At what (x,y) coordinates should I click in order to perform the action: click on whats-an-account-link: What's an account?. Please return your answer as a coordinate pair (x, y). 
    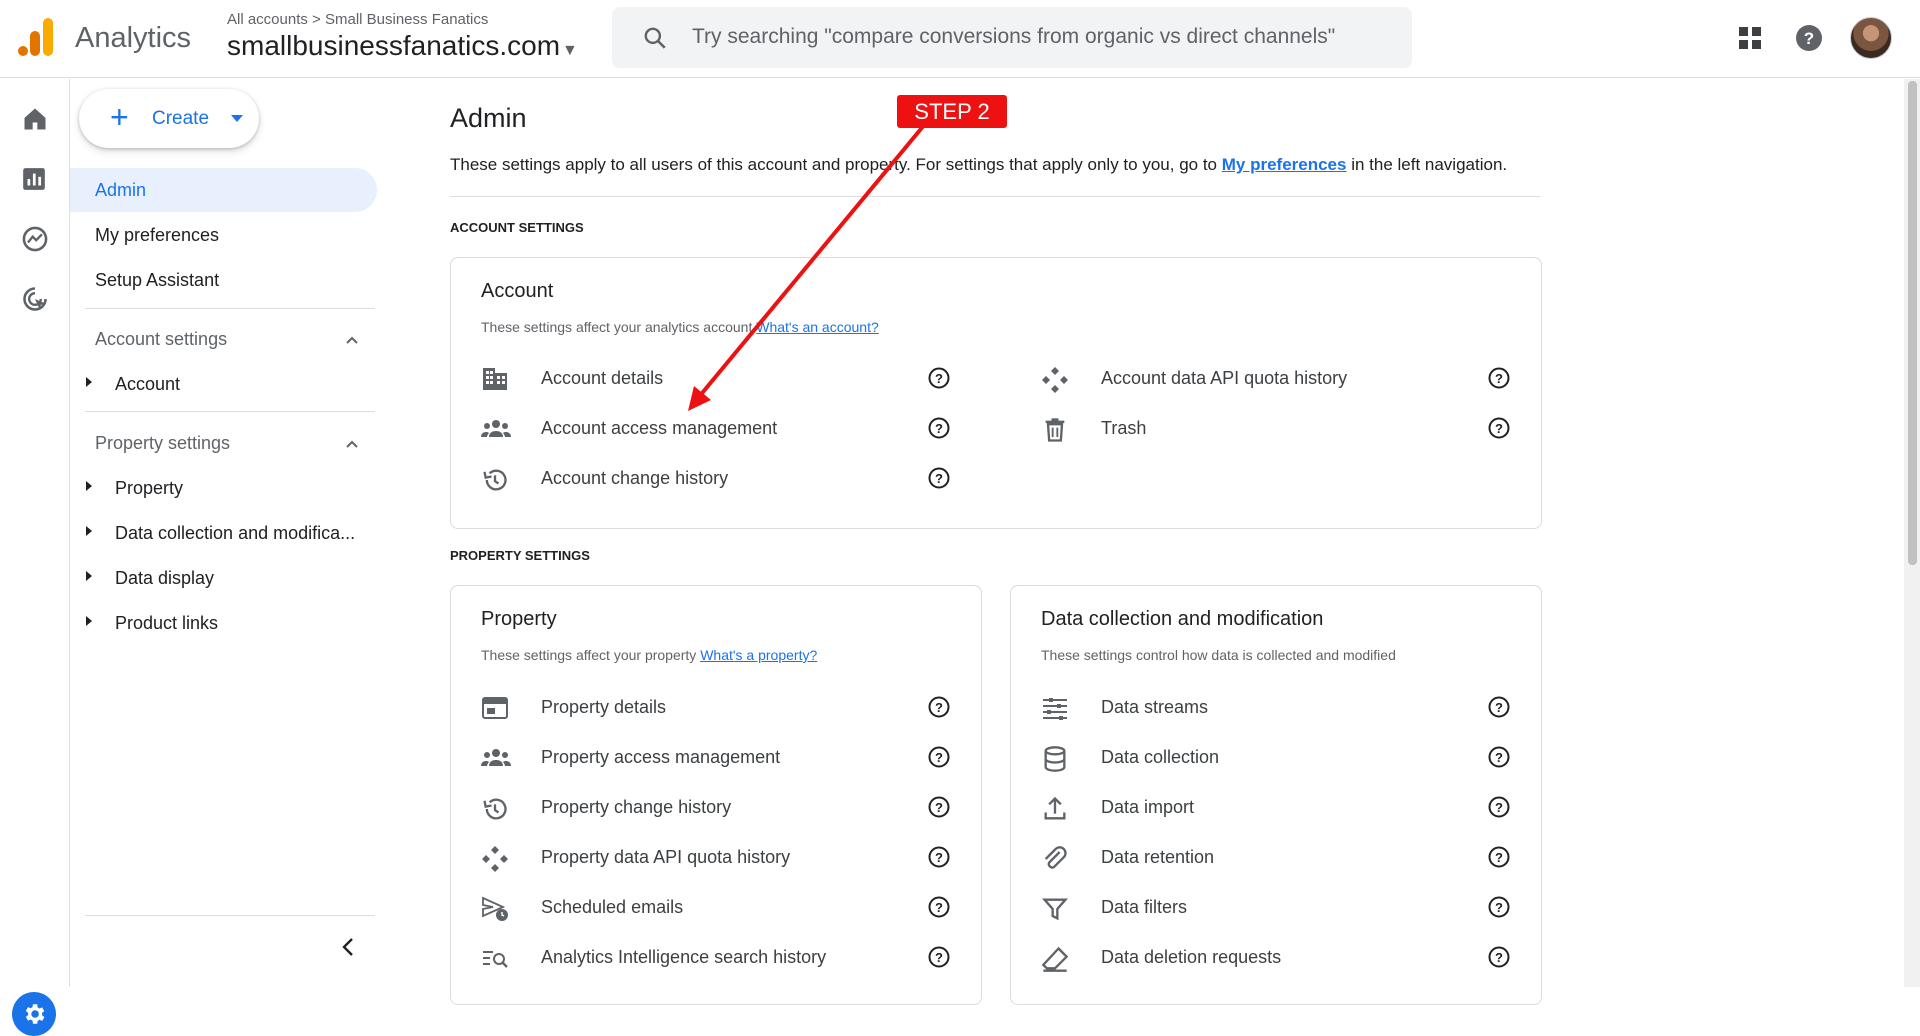
    Looking at the image, I should click on (817, 327).